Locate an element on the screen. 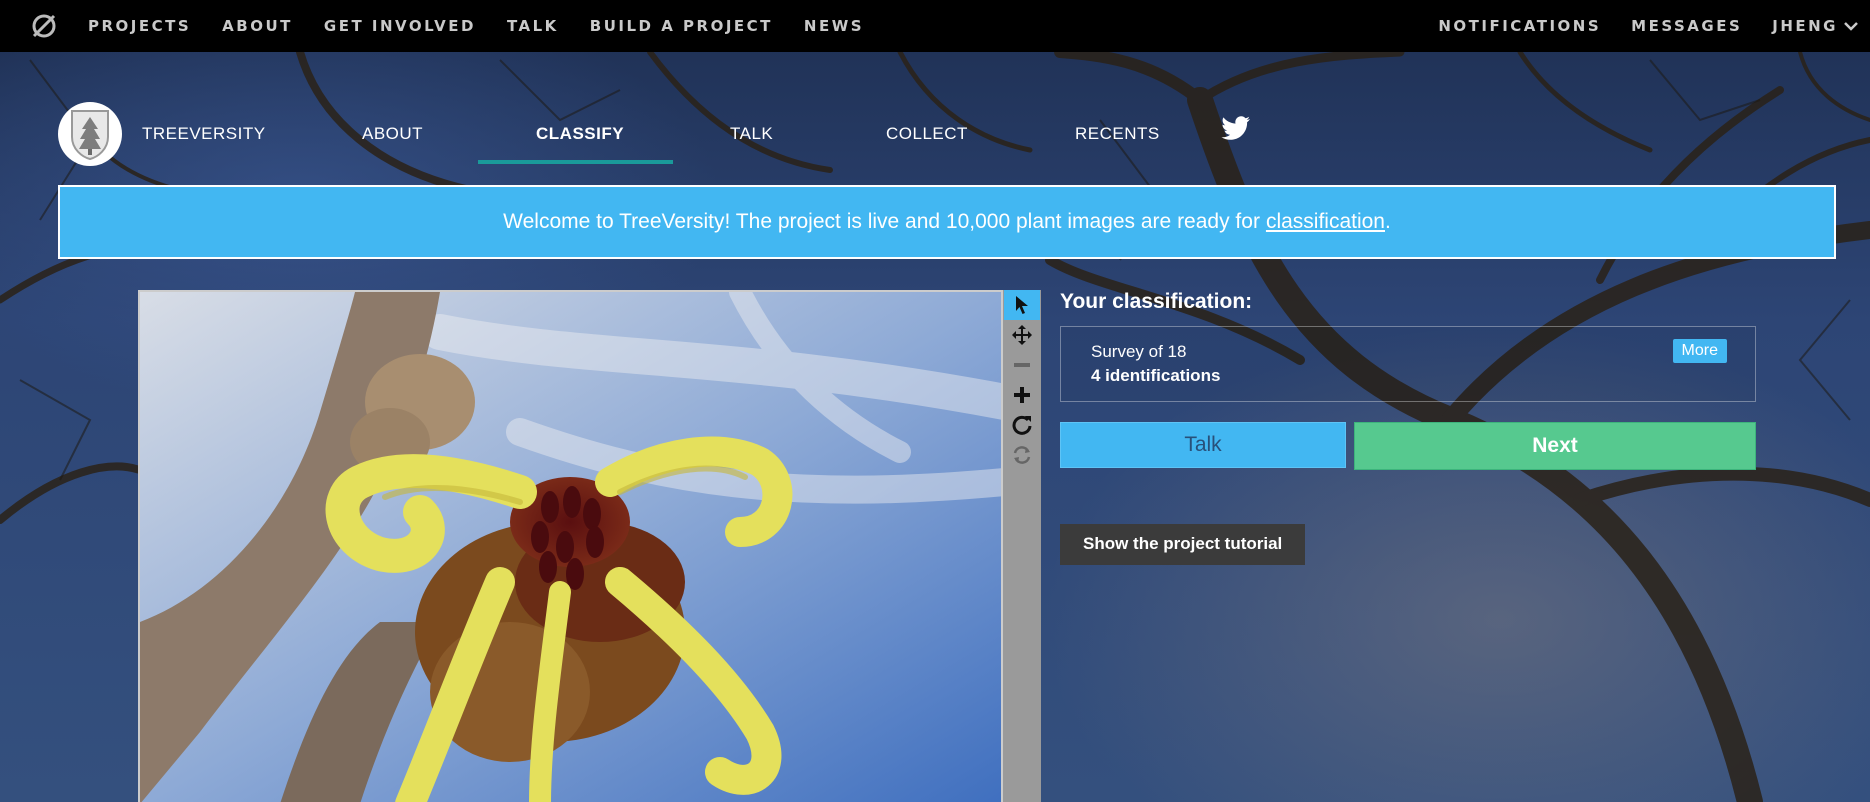 The width and height of the screenshot is (1870, 802). reset-icon is located at coordinates (1022, 455).